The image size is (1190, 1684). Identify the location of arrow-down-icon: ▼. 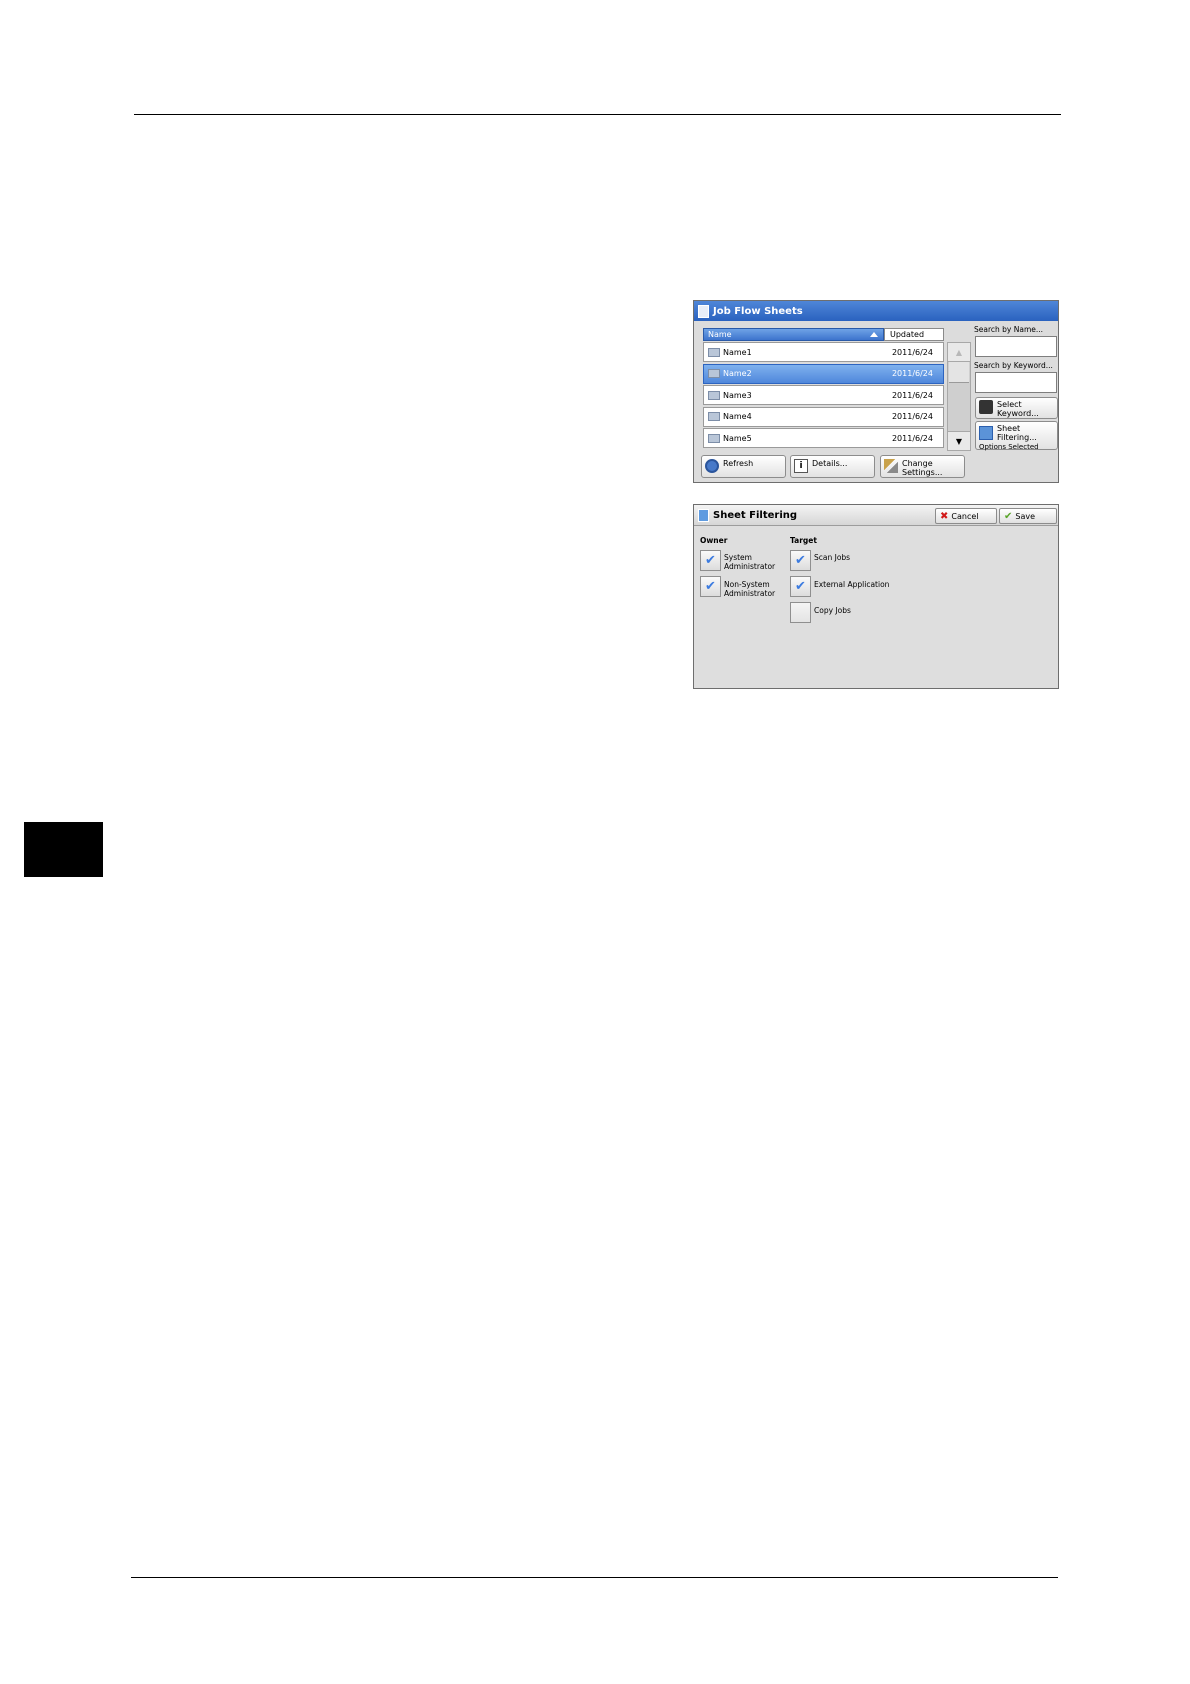
(959, 441).